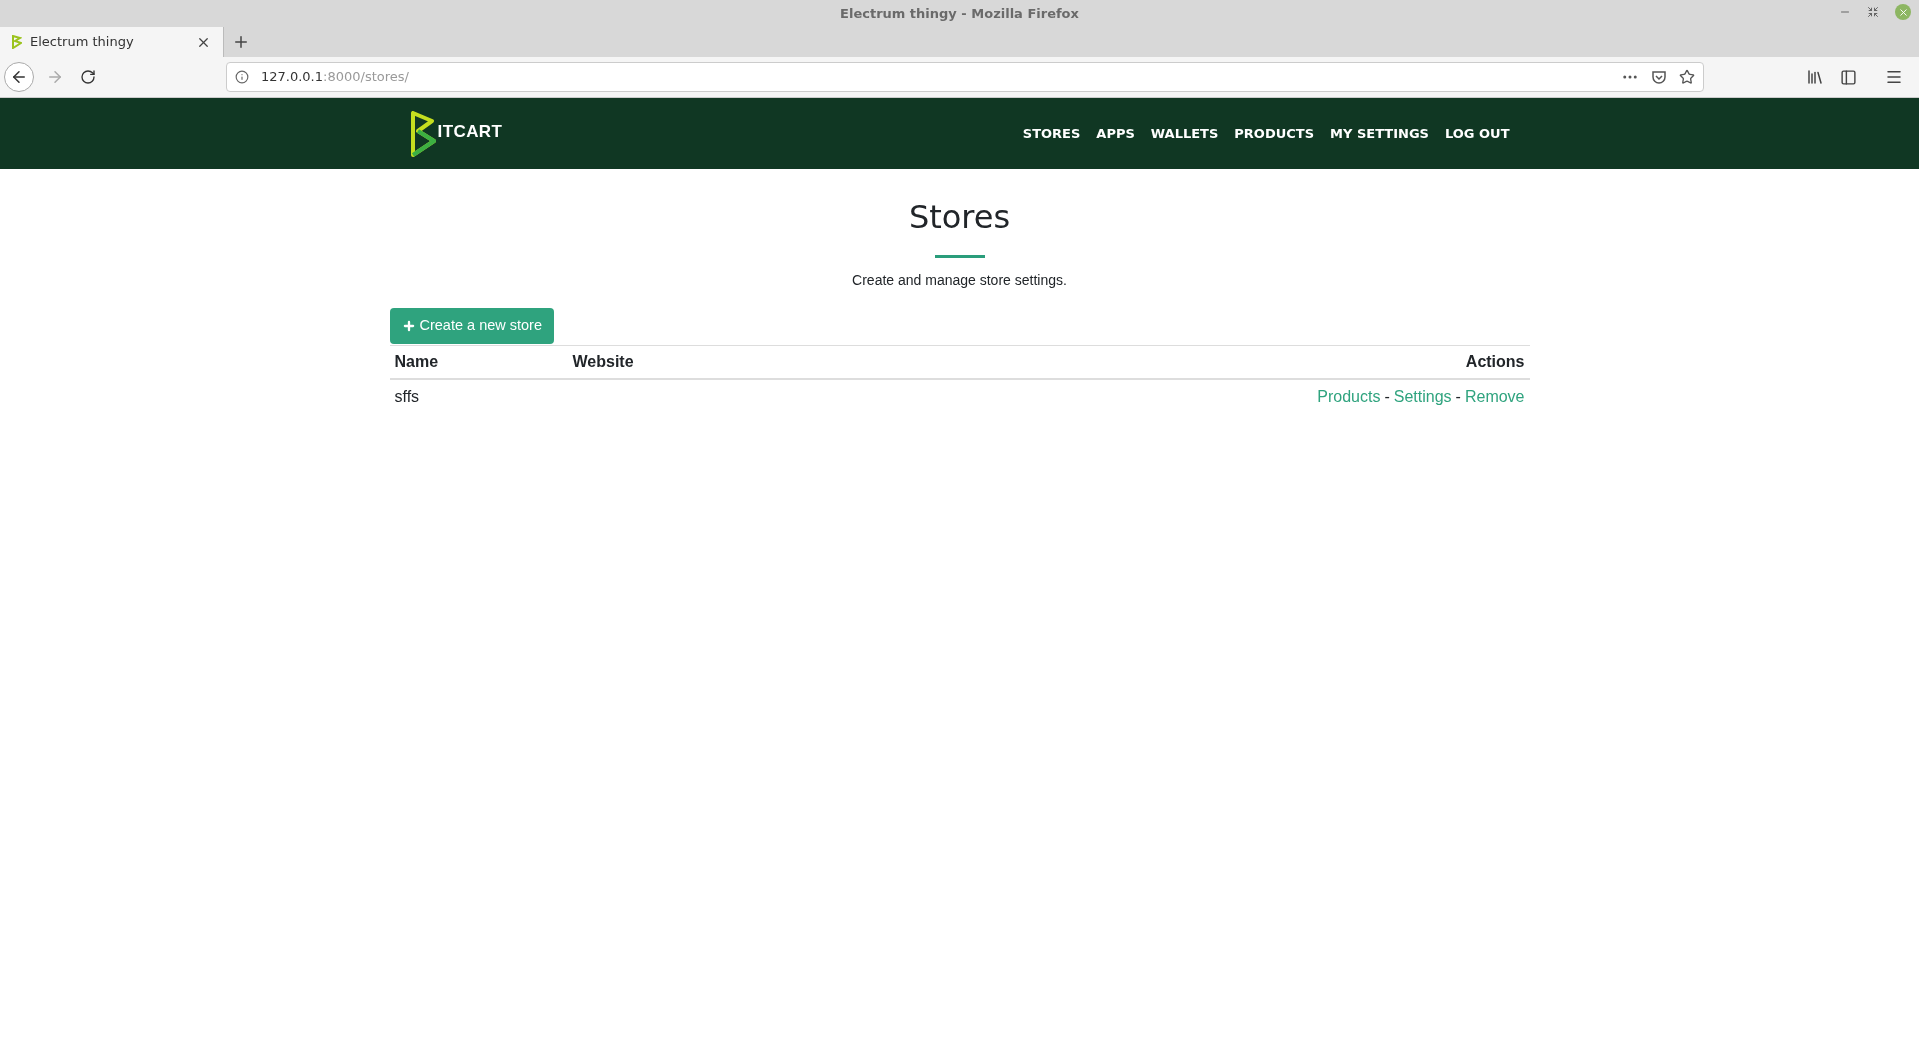 Image resolution: width=1919 pixels, height=1048 pixels. What do you see at coordinates (422, 133) in the screenshot?
I see `logo-icon` at bounding box center [422, 133].